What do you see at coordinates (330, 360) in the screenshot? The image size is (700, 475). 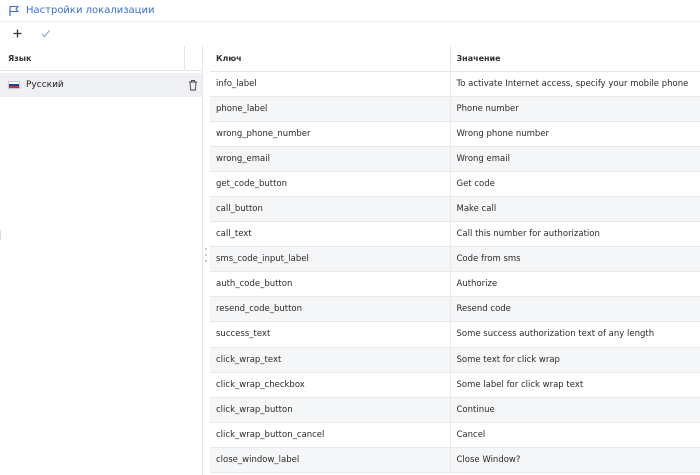 I see `key-cell: click_wrap_text` at bounding box center [330, 360].